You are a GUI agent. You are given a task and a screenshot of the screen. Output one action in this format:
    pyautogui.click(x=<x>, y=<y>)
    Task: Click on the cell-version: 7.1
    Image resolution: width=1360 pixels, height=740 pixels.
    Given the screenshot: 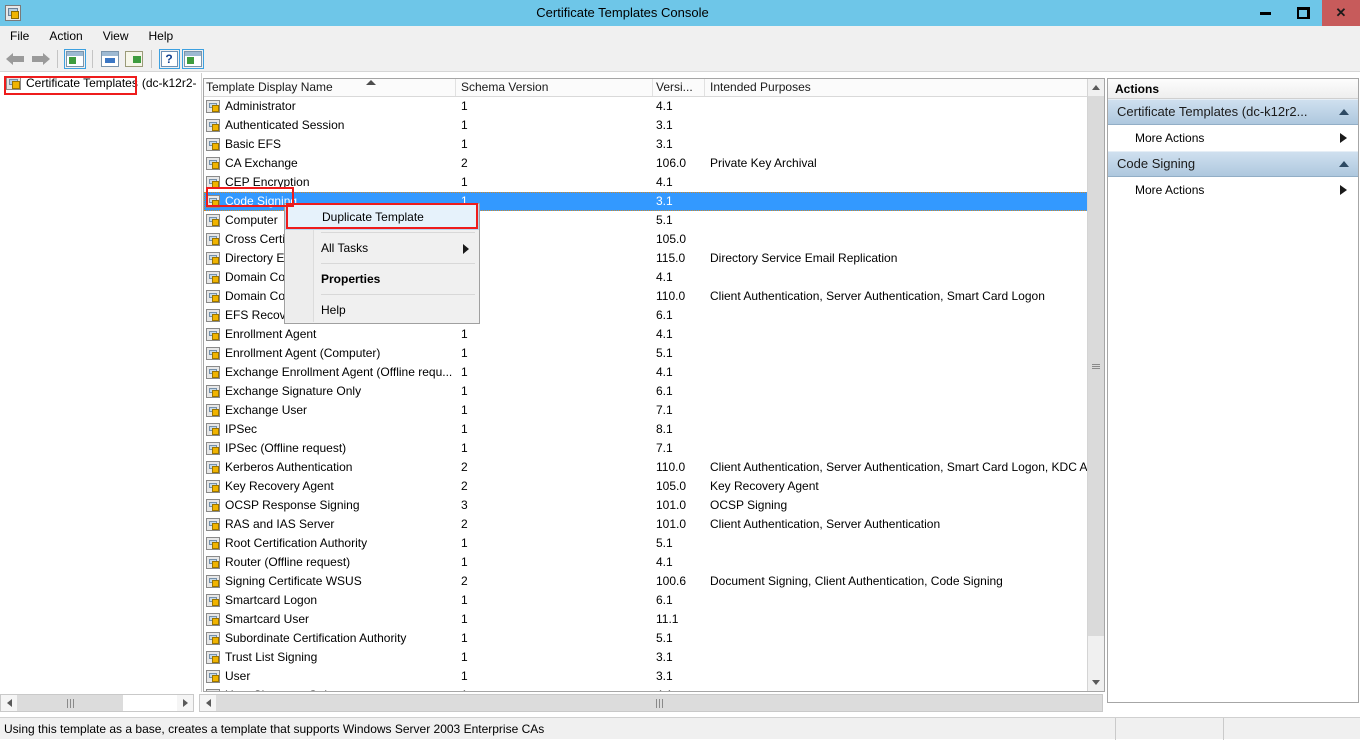 What is the action you would take?
    pyautogui.click(x=679, y=410)
    